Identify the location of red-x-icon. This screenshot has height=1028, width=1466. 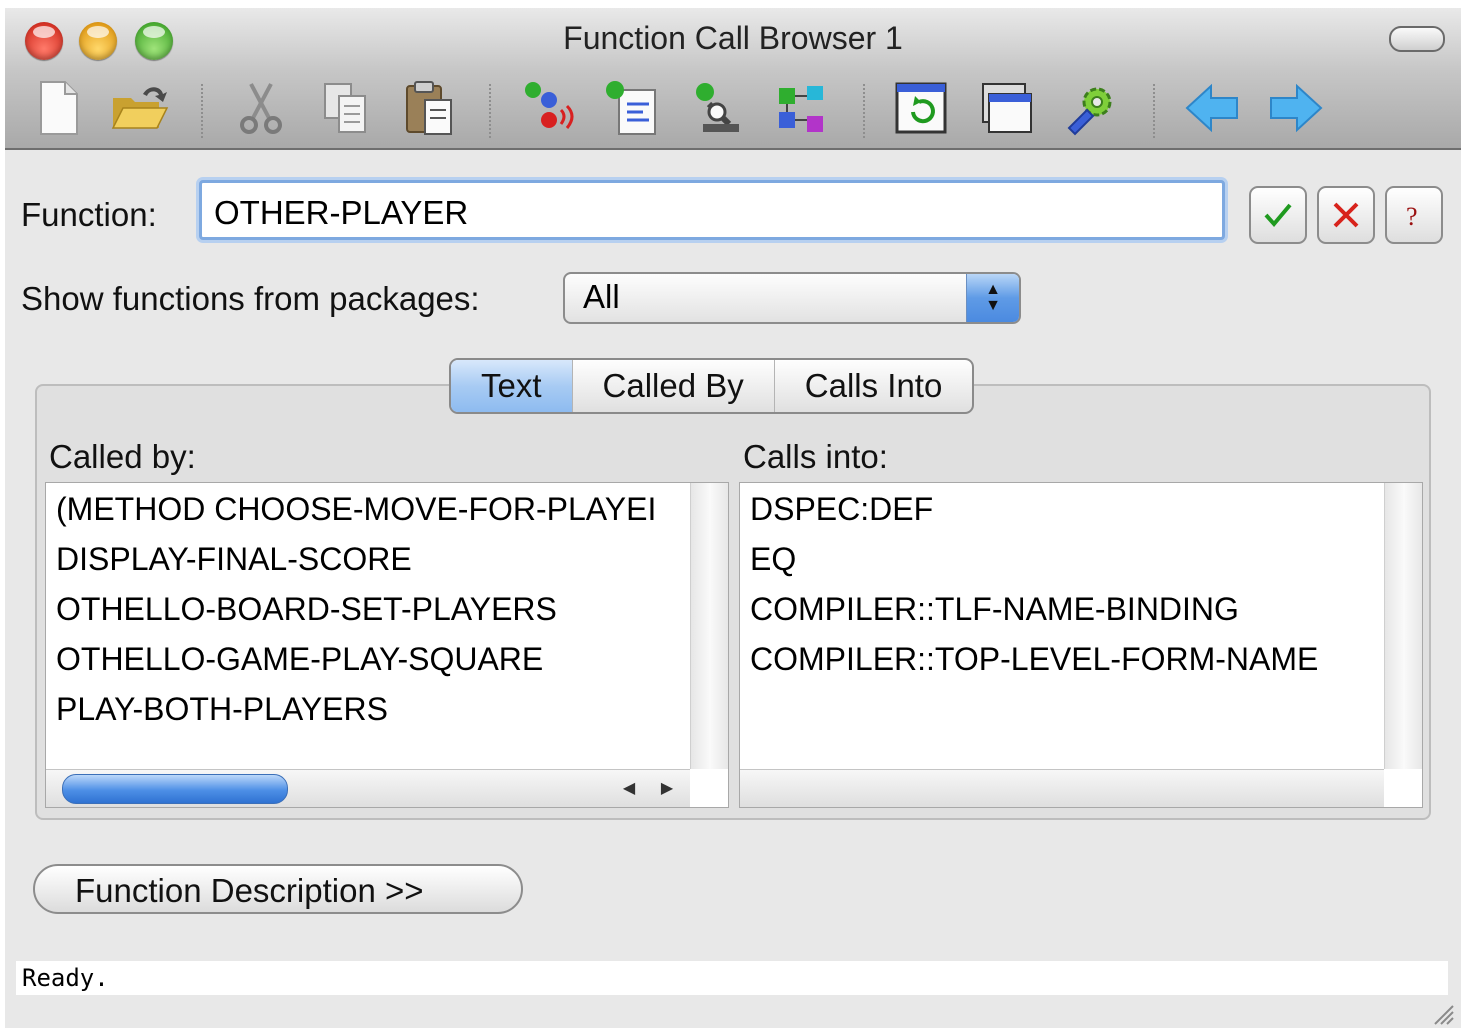
(1346, 215).